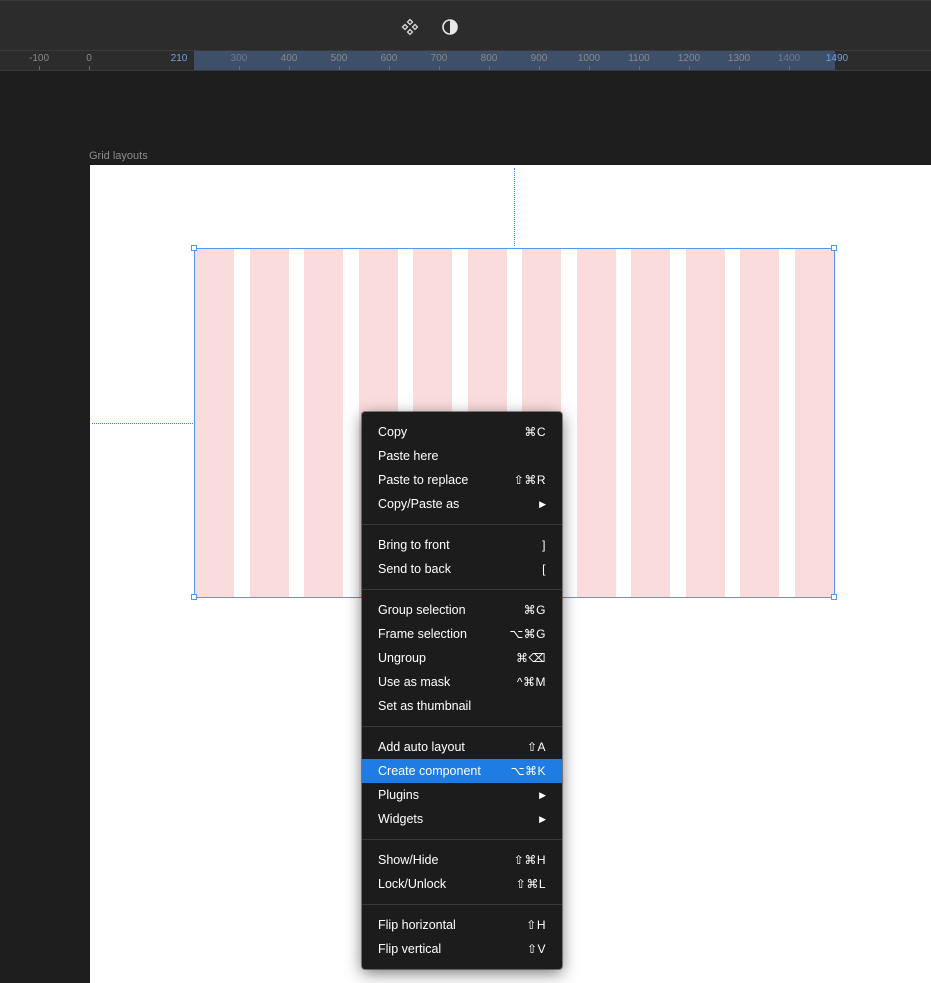 The image size is (931, 983). I want to click on menu-item-shortcut: ⇧V, so click(536, 949).